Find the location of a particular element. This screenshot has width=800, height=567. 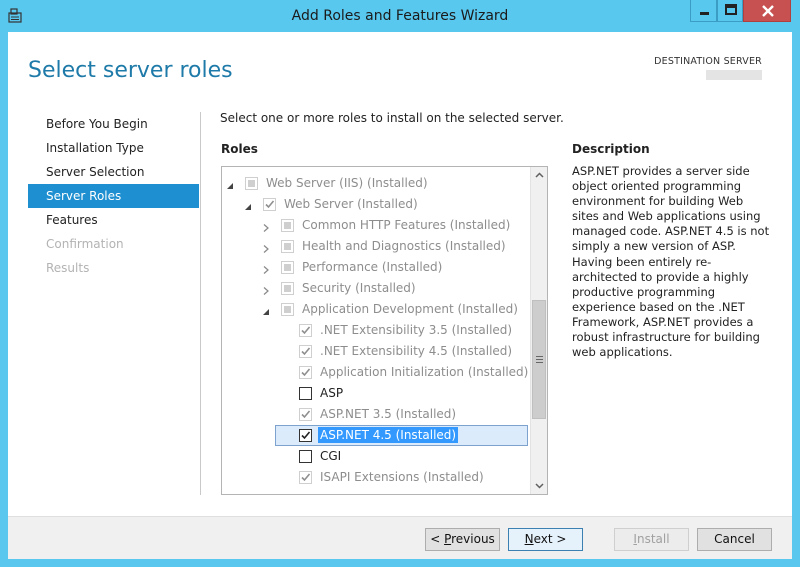

maximize-icon is located at coordinates (731, 9).